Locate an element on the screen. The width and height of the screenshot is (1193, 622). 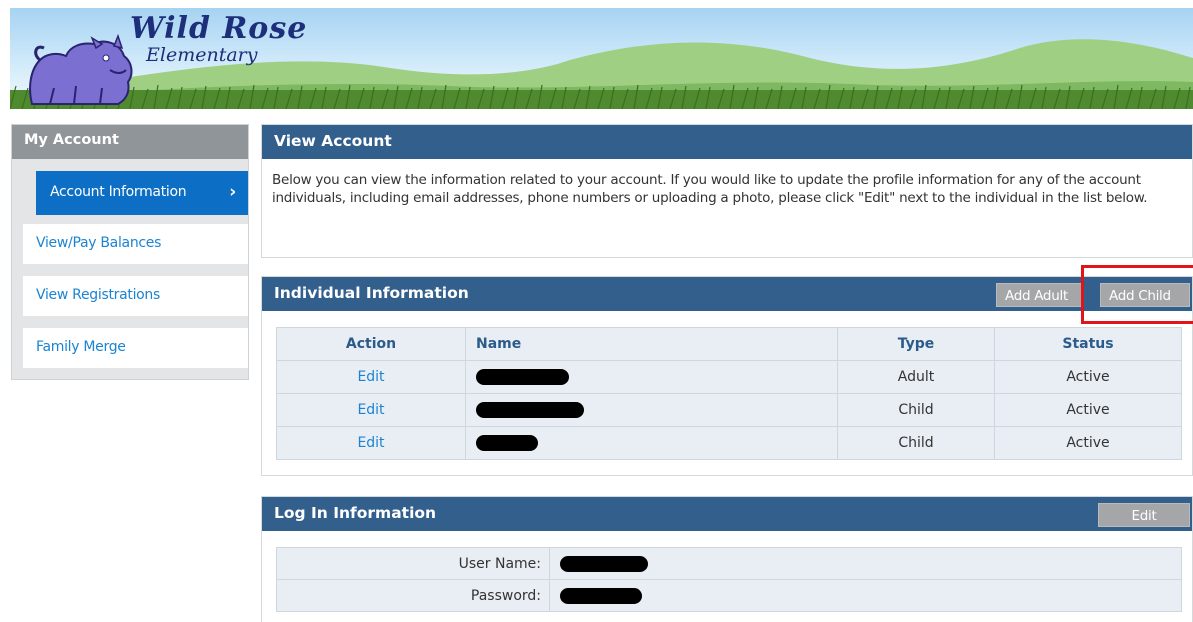
sidebar-item-view-registrations: View Registrations is located at coordinates (135, 296).